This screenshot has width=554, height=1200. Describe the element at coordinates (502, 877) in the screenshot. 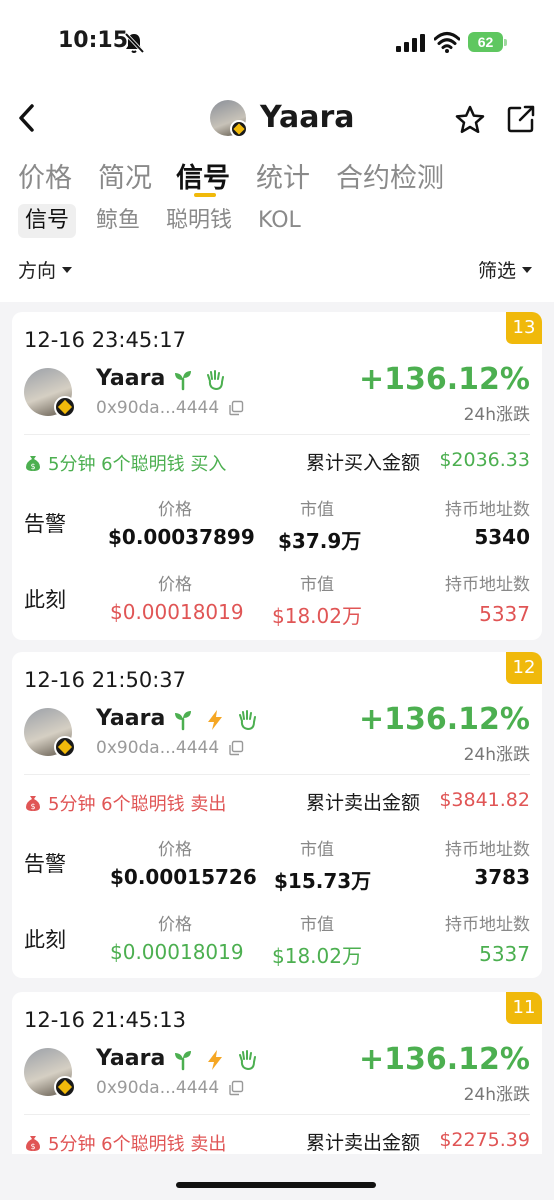

I see `alert-holders: 3783` at that location.